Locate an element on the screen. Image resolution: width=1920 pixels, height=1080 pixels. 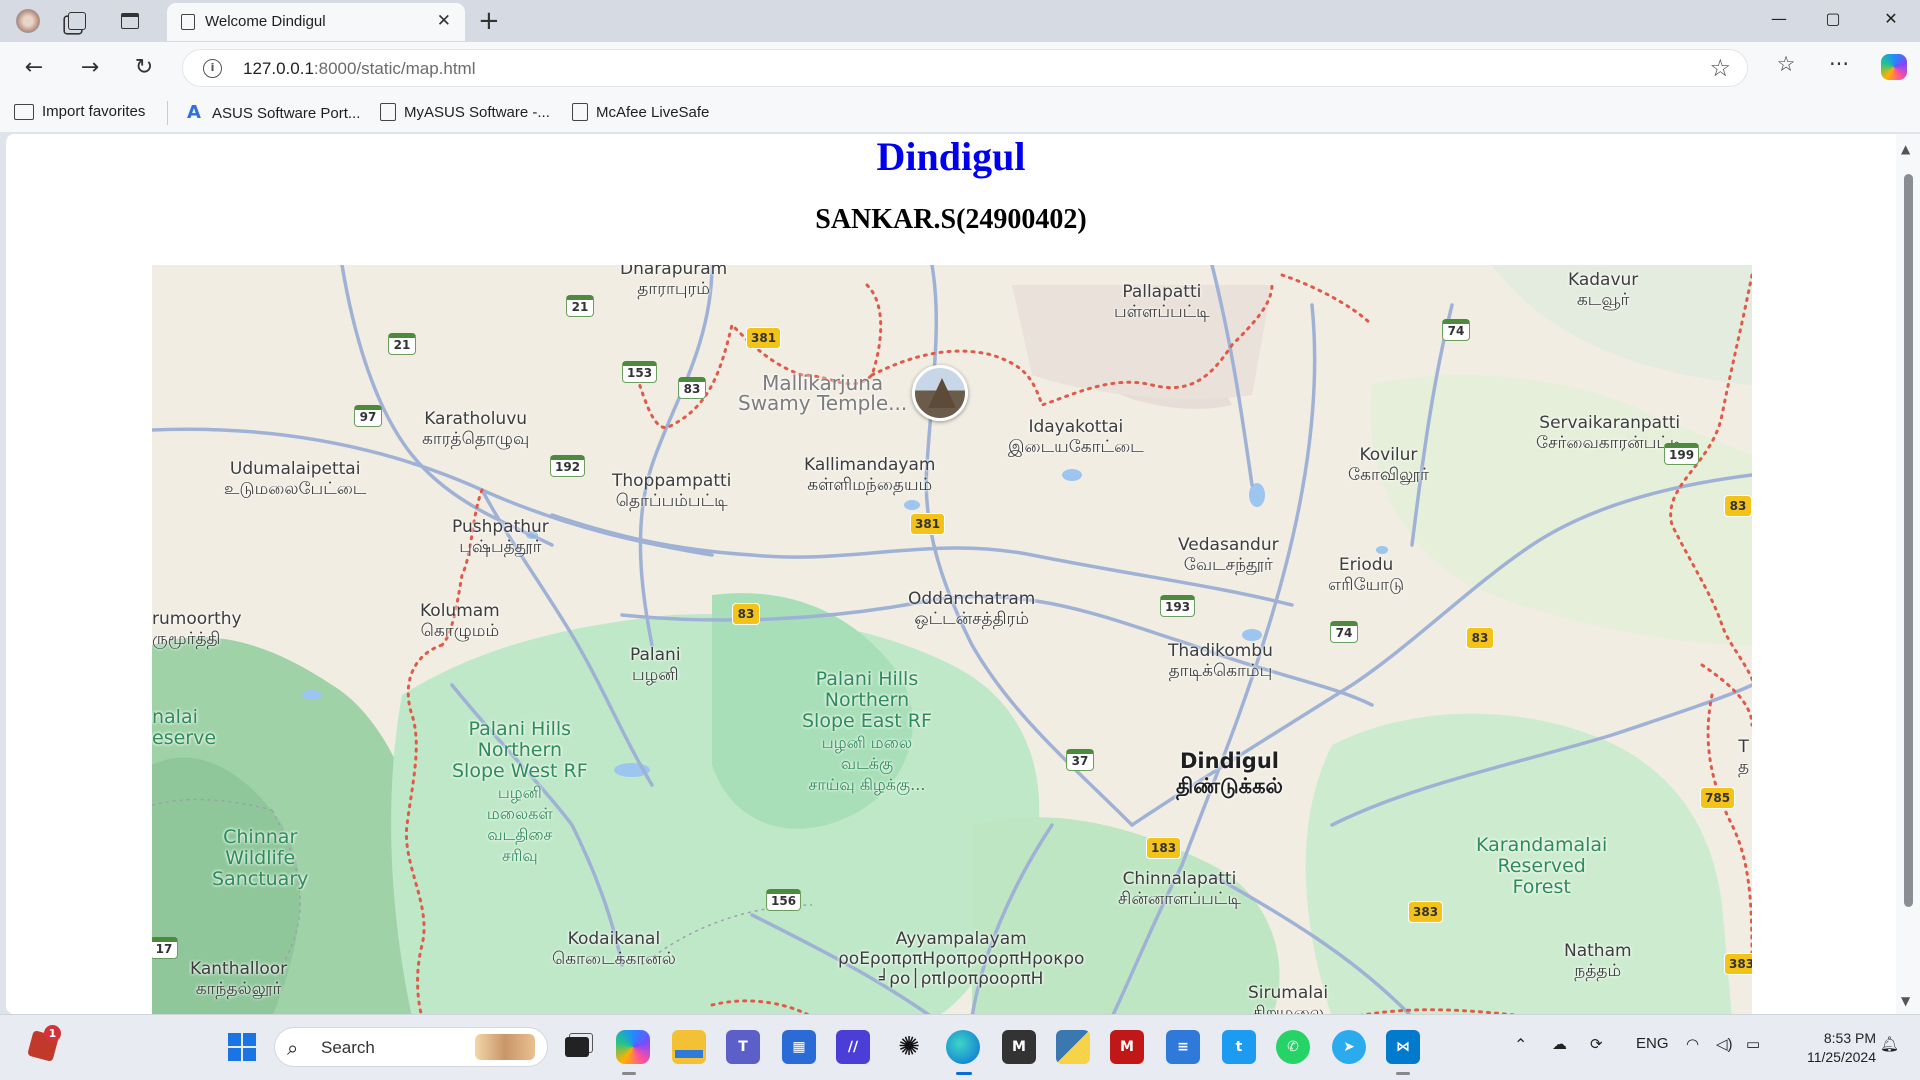
mcafee-icon: M is located at coordinates (1127, 1047).